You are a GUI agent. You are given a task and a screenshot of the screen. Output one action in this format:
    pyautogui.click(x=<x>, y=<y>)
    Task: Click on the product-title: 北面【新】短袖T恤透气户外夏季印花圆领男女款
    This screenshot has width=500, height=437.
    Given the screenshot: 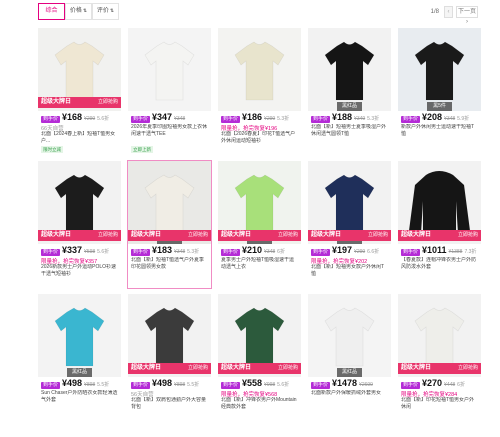 What is the action you would take?
    pyautogui.click(x=170, y=263)
    